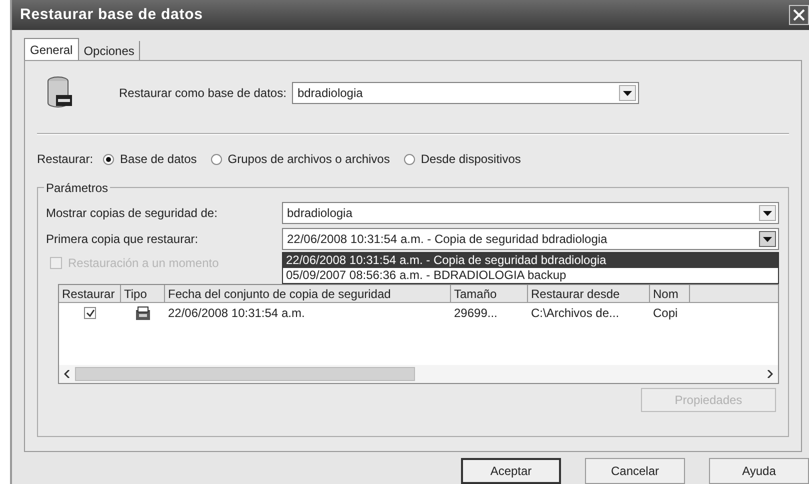 Image resolution: width=809 pixels, height=484 pixels. Describe the element at coordinates (236, 313) in the screenshot. I see `table-cell-text: 22/06/2008 10:31:54 a.m.` at that location.